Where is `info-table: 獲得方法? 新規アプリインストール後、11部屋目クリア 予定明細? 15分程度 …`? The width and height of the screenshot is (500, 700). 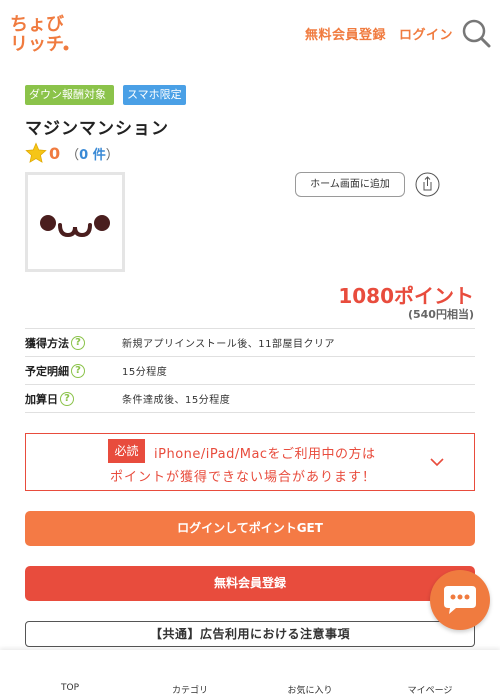
info-table: 獲得方法? 新規アプリインストール後、11部屋目クリア 予定明細? 15分程度 … is located at coordinates (250, 370).